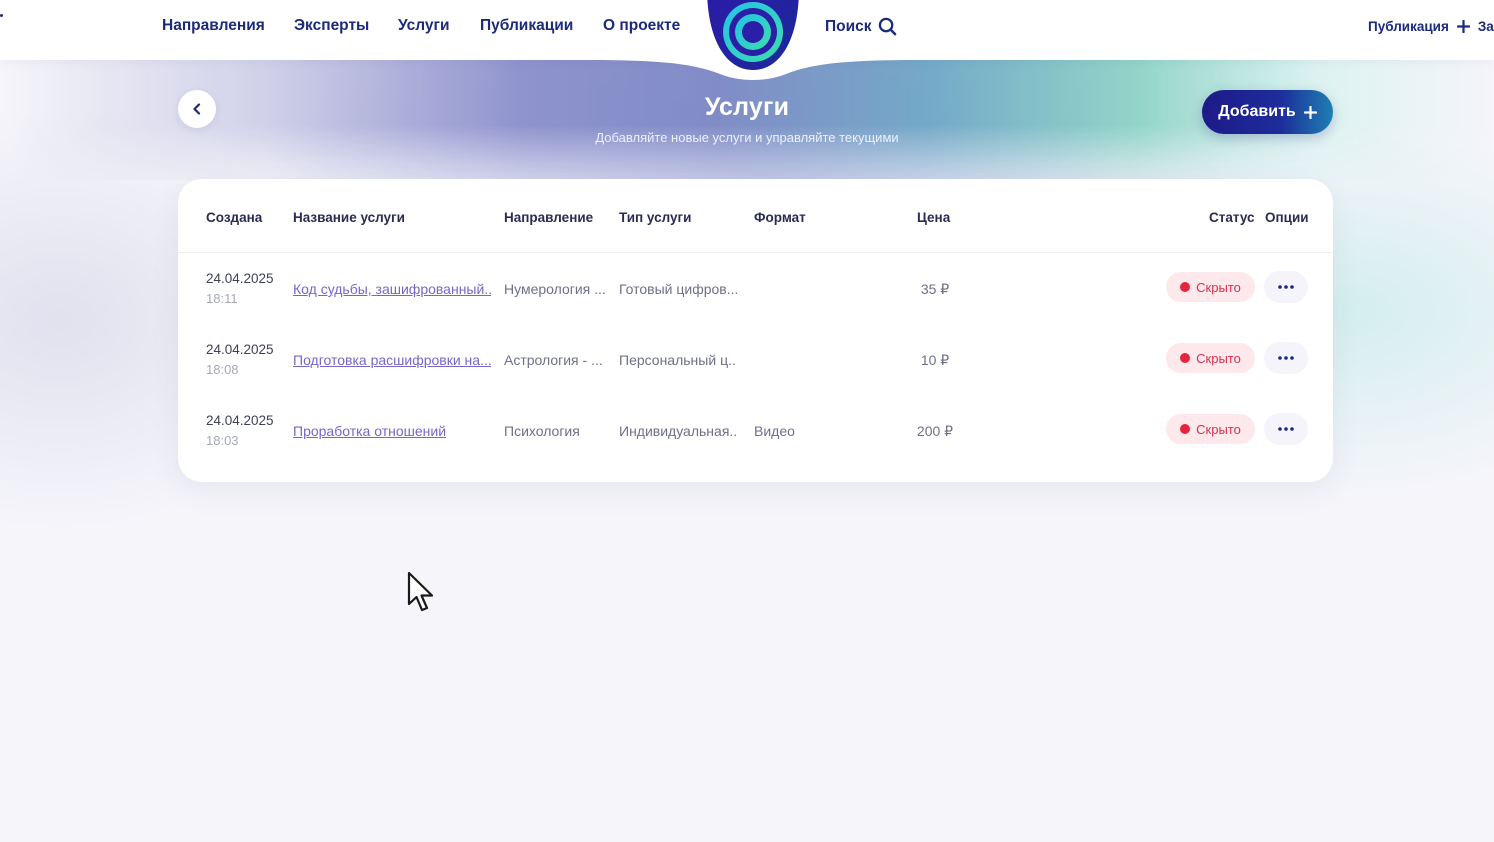 This screenshot has width=1494, height=842. I want to click on column-header-options: Опции, so click(1287, 217).